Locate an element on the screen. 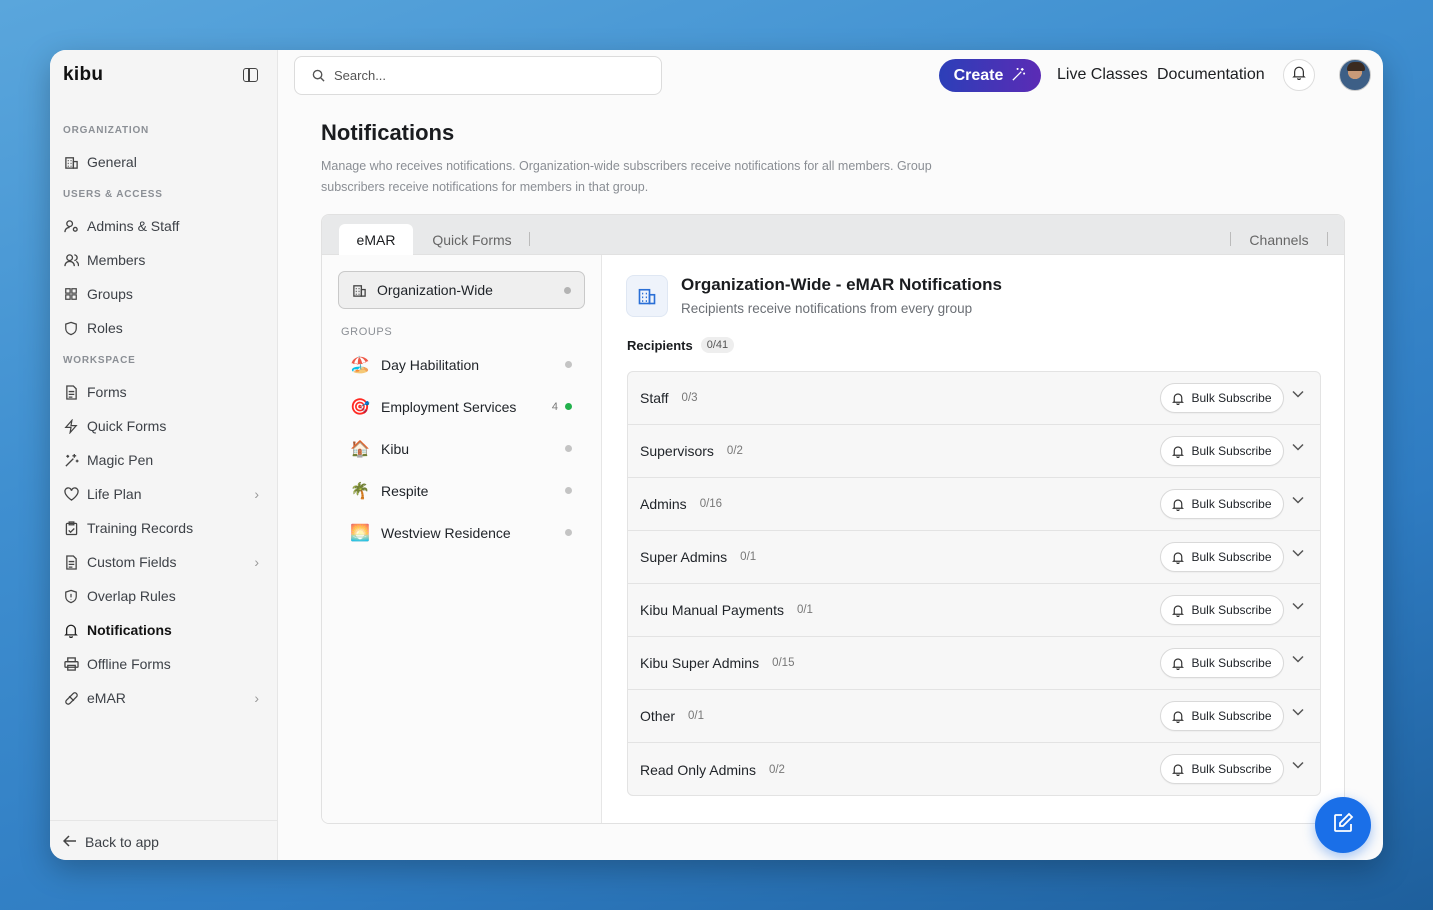 The width and height of the screenshot is (1433, 910). sidebar-item-offline-forms: Offline Forms is located at coordinates (163, 664).